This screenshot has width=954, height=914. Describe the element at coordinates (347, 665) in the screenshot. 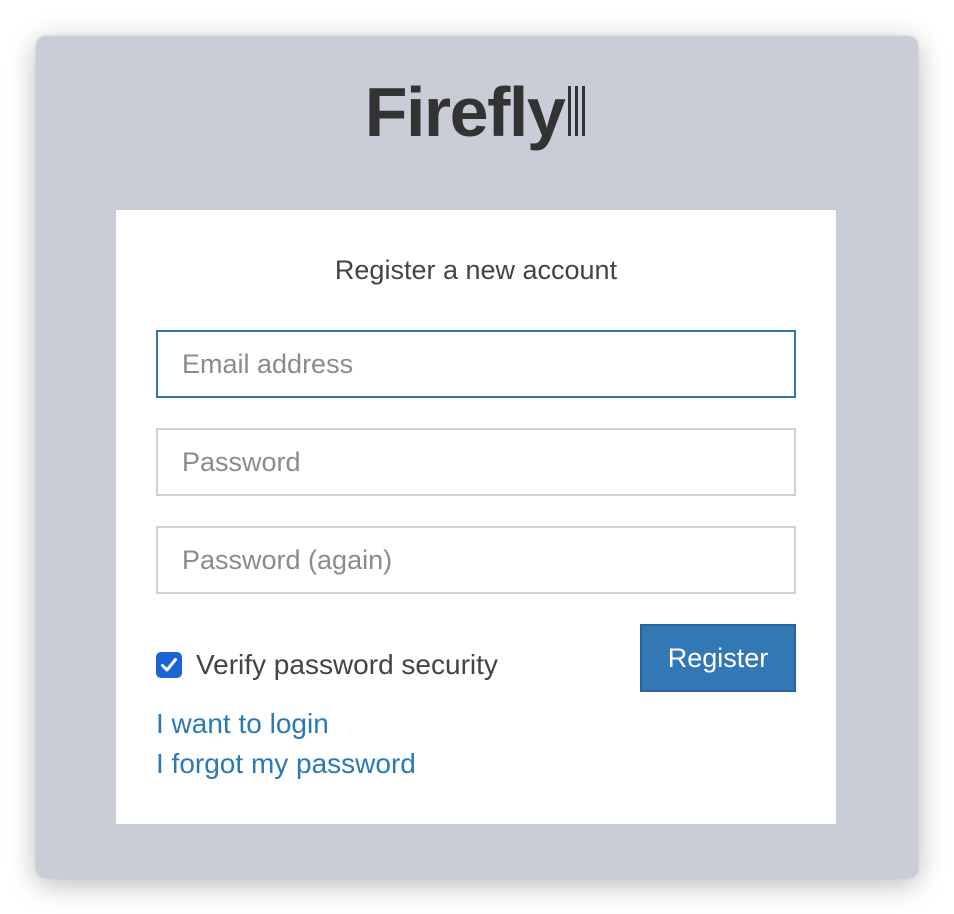

I see `verify-password-label: Verify password security` at that location.